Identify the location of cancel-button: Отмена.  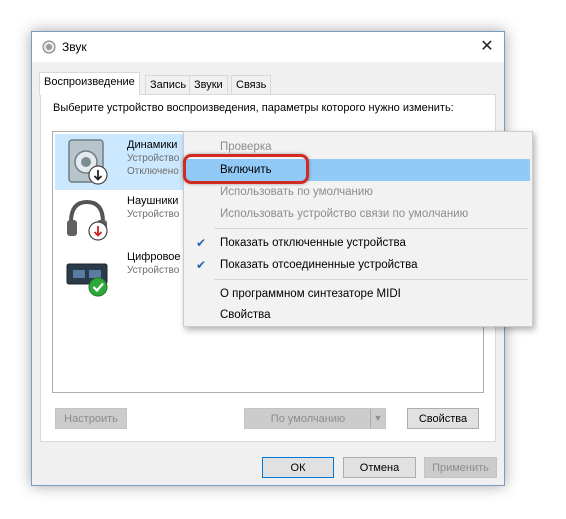
(379, 467).